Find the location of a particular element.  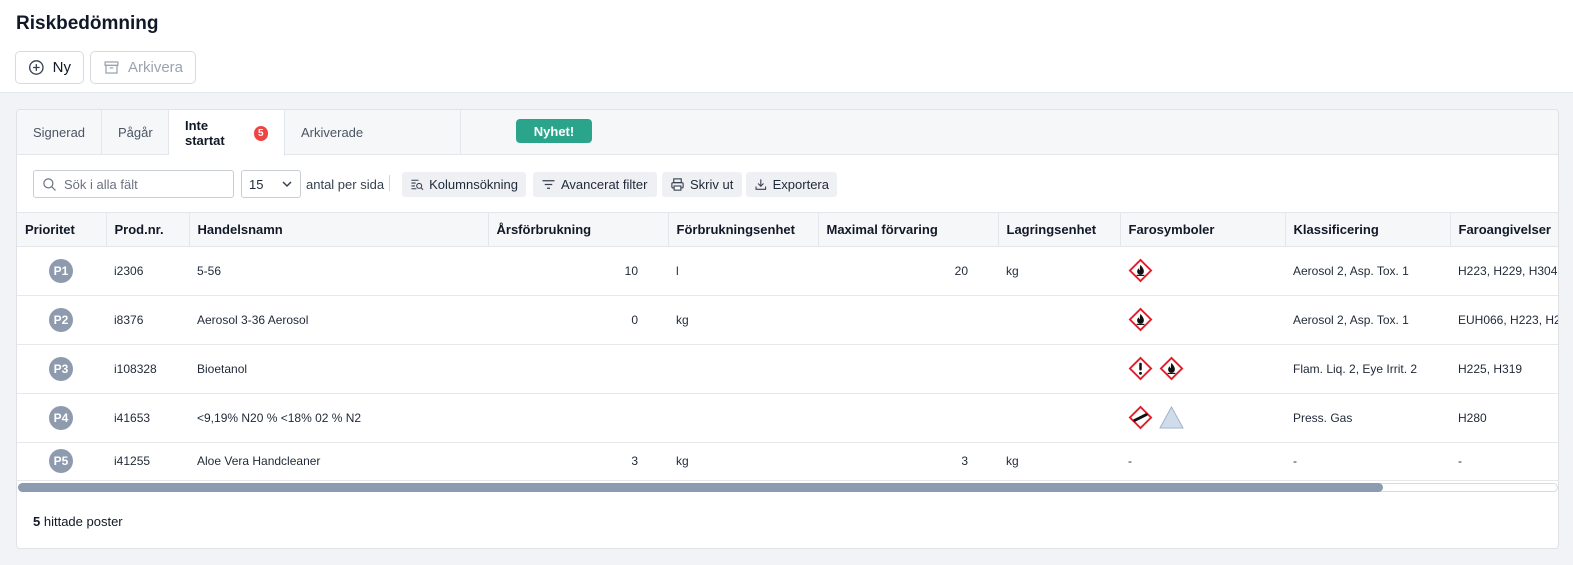

classification: Flam. Liq. 2, Eye Irrit. 2 is located at coordinates (1367, 369).